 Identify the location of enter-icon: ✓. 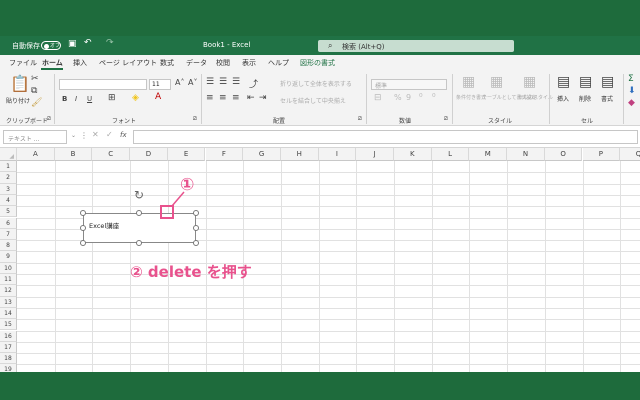
(109, 134).